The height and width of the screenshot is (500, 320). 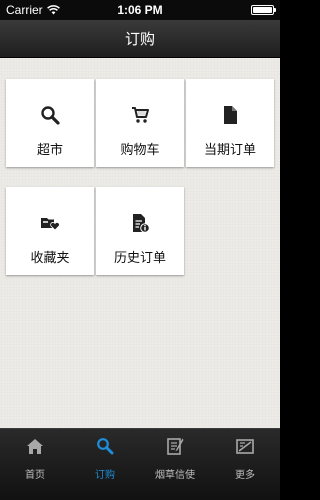 I want to click on status-time: 1:06 PM, so click(x=140, y=10).